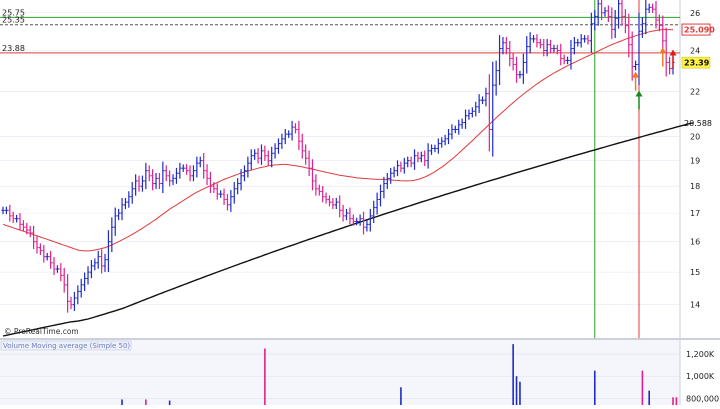 The width and height of the screenshot is (720, 409). What do you see at coordinates (699, 30) in the screenshot?
I see `axis-value-marker: 25.090` at bounding box center [699, 30].